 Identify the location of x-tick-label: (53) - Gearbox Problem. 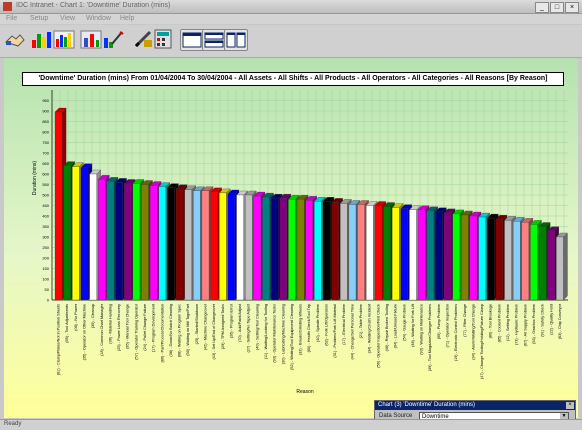
(534, 324).